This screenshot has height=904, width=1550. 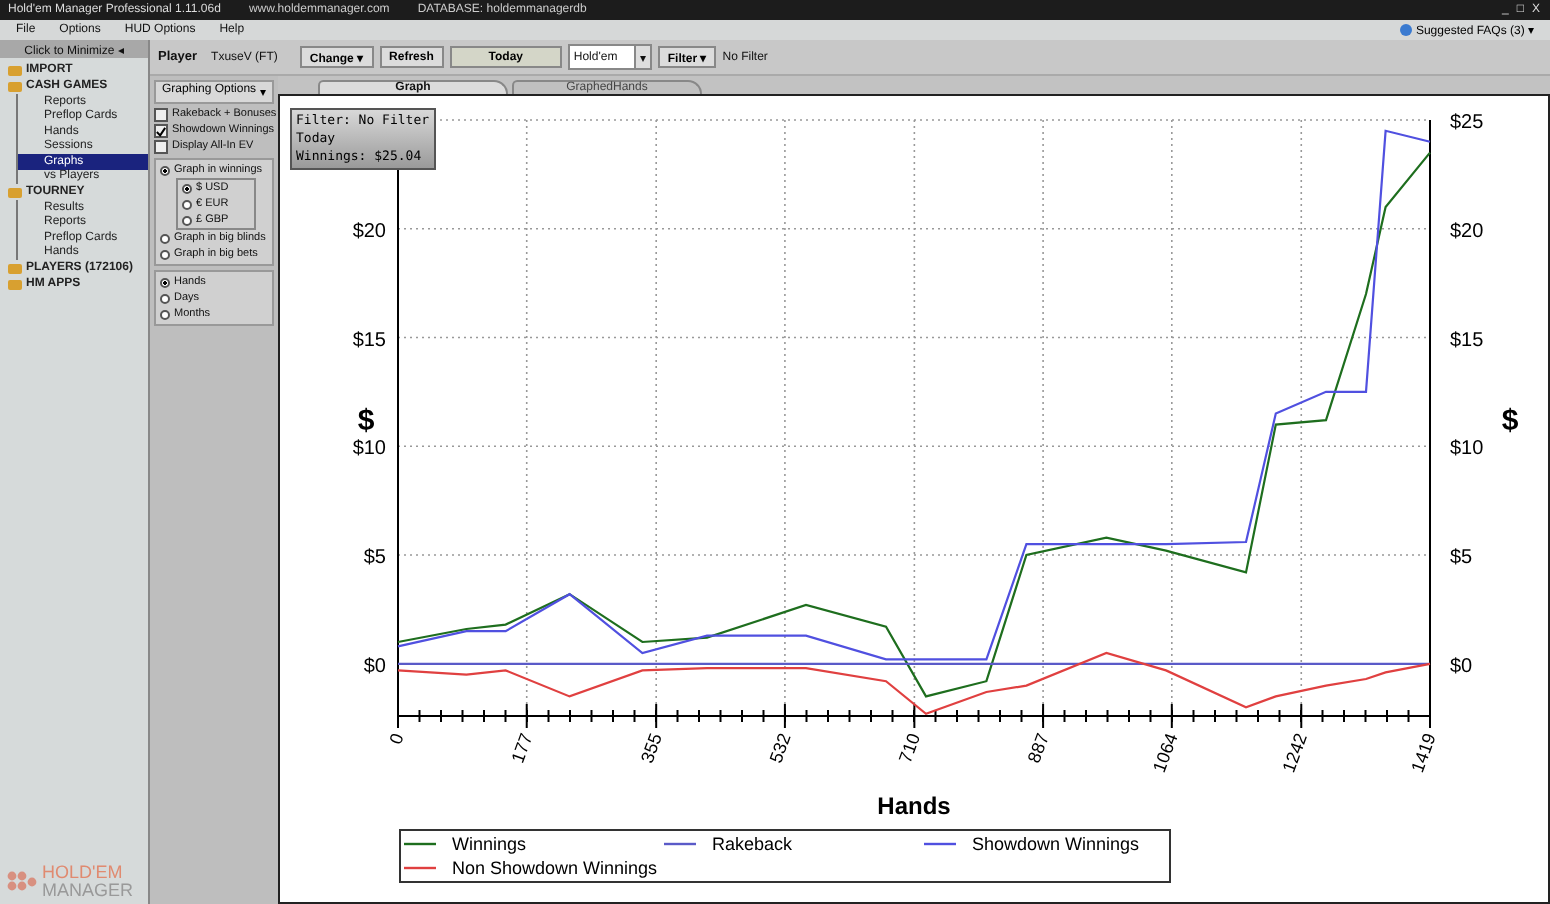 What do you see at coordinates (780, 748) in the screenshot?
I see `x-tick-label: 532` at bounding box center [780, 748].